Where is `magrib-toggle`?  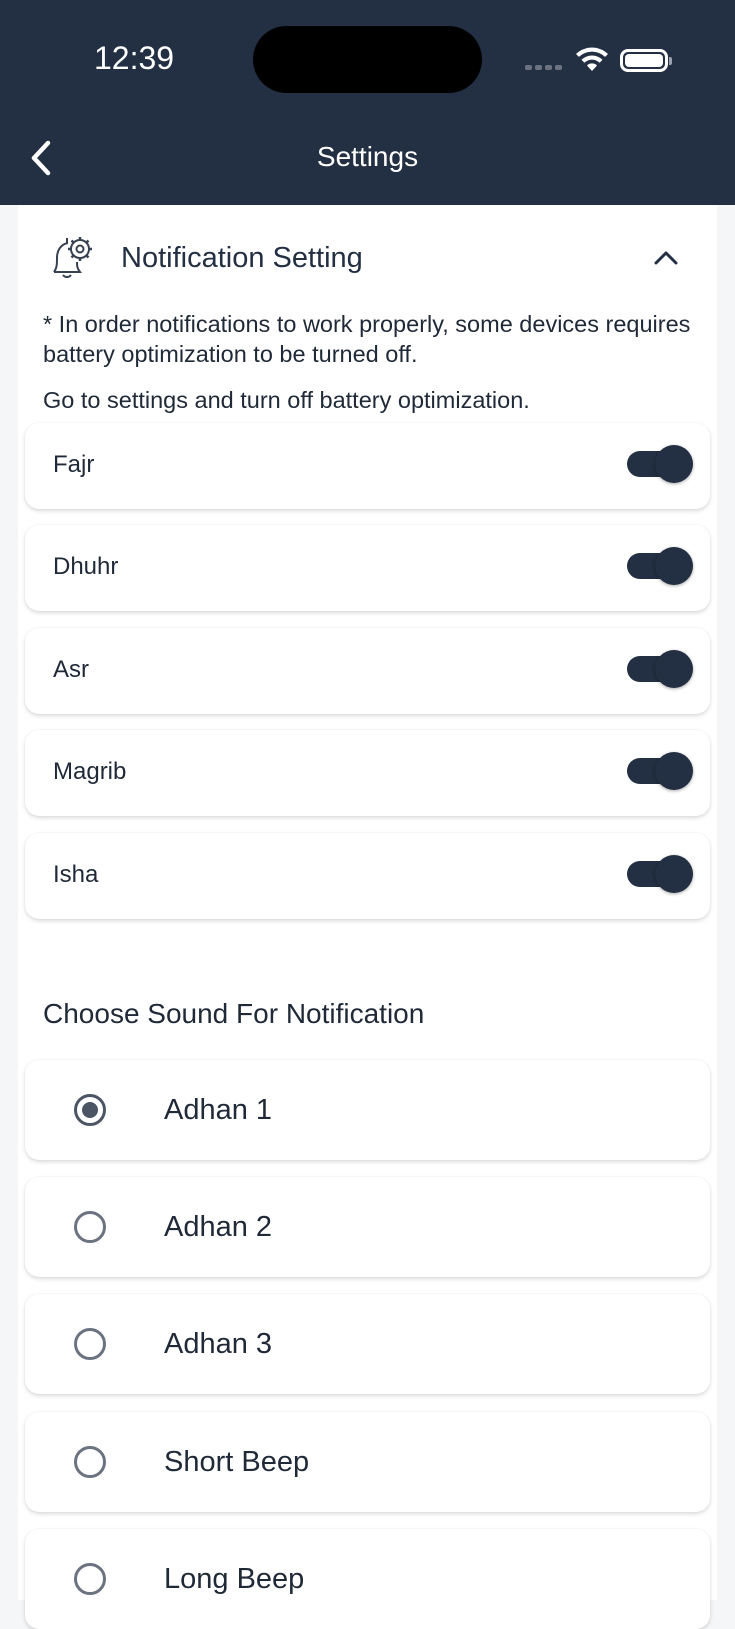
magrib-toggle is located at coordinates (660, 771).